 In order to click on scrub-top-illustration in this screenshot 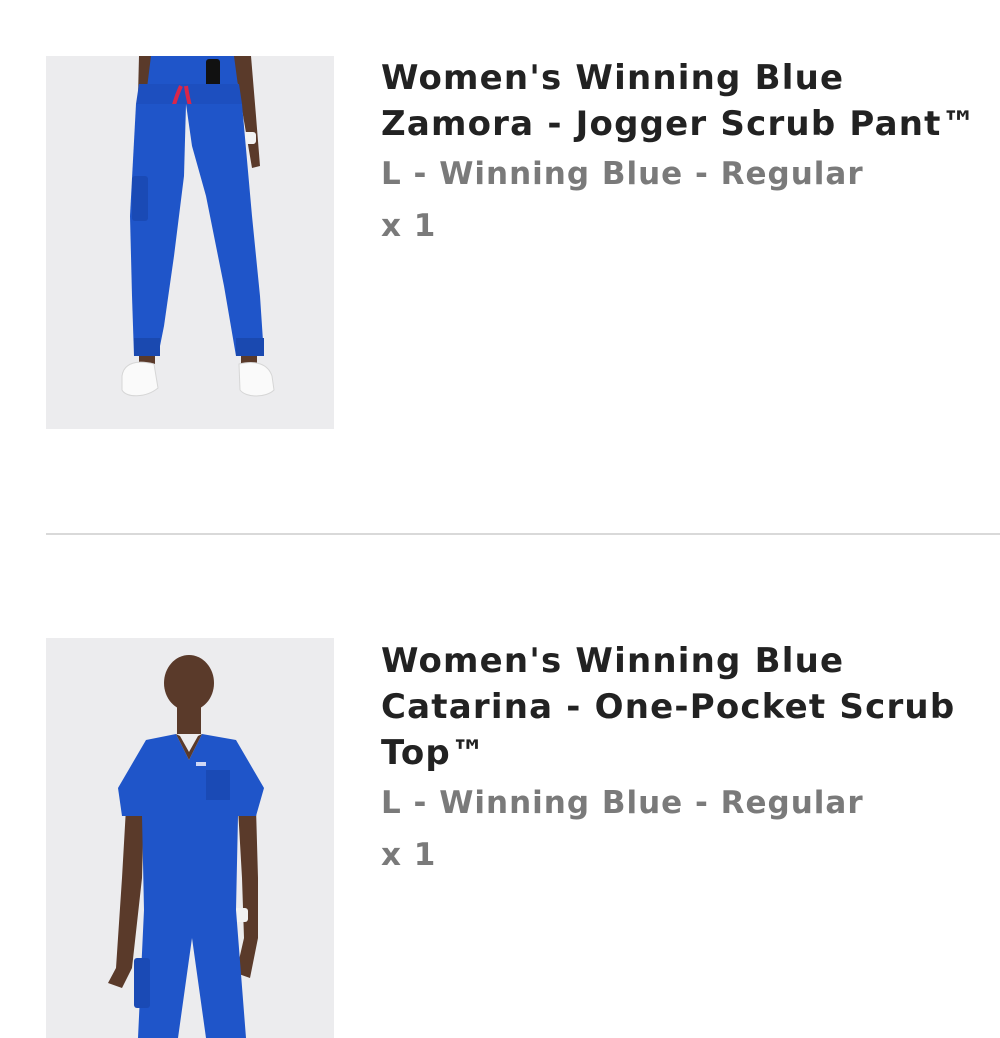, I will do `click(190, 838)`.